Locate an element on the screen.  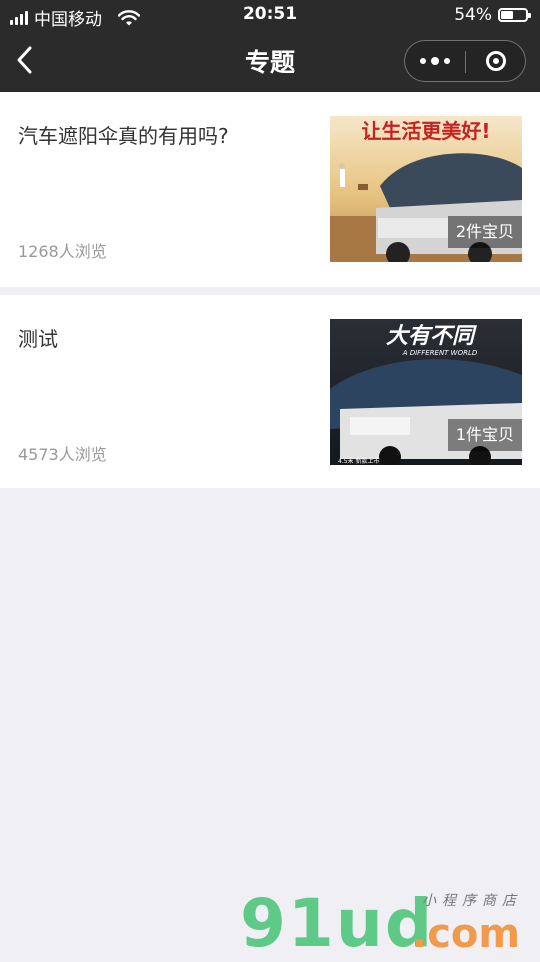
item-count-badge: 2件宝贝 is located at coordinates (484, 232).